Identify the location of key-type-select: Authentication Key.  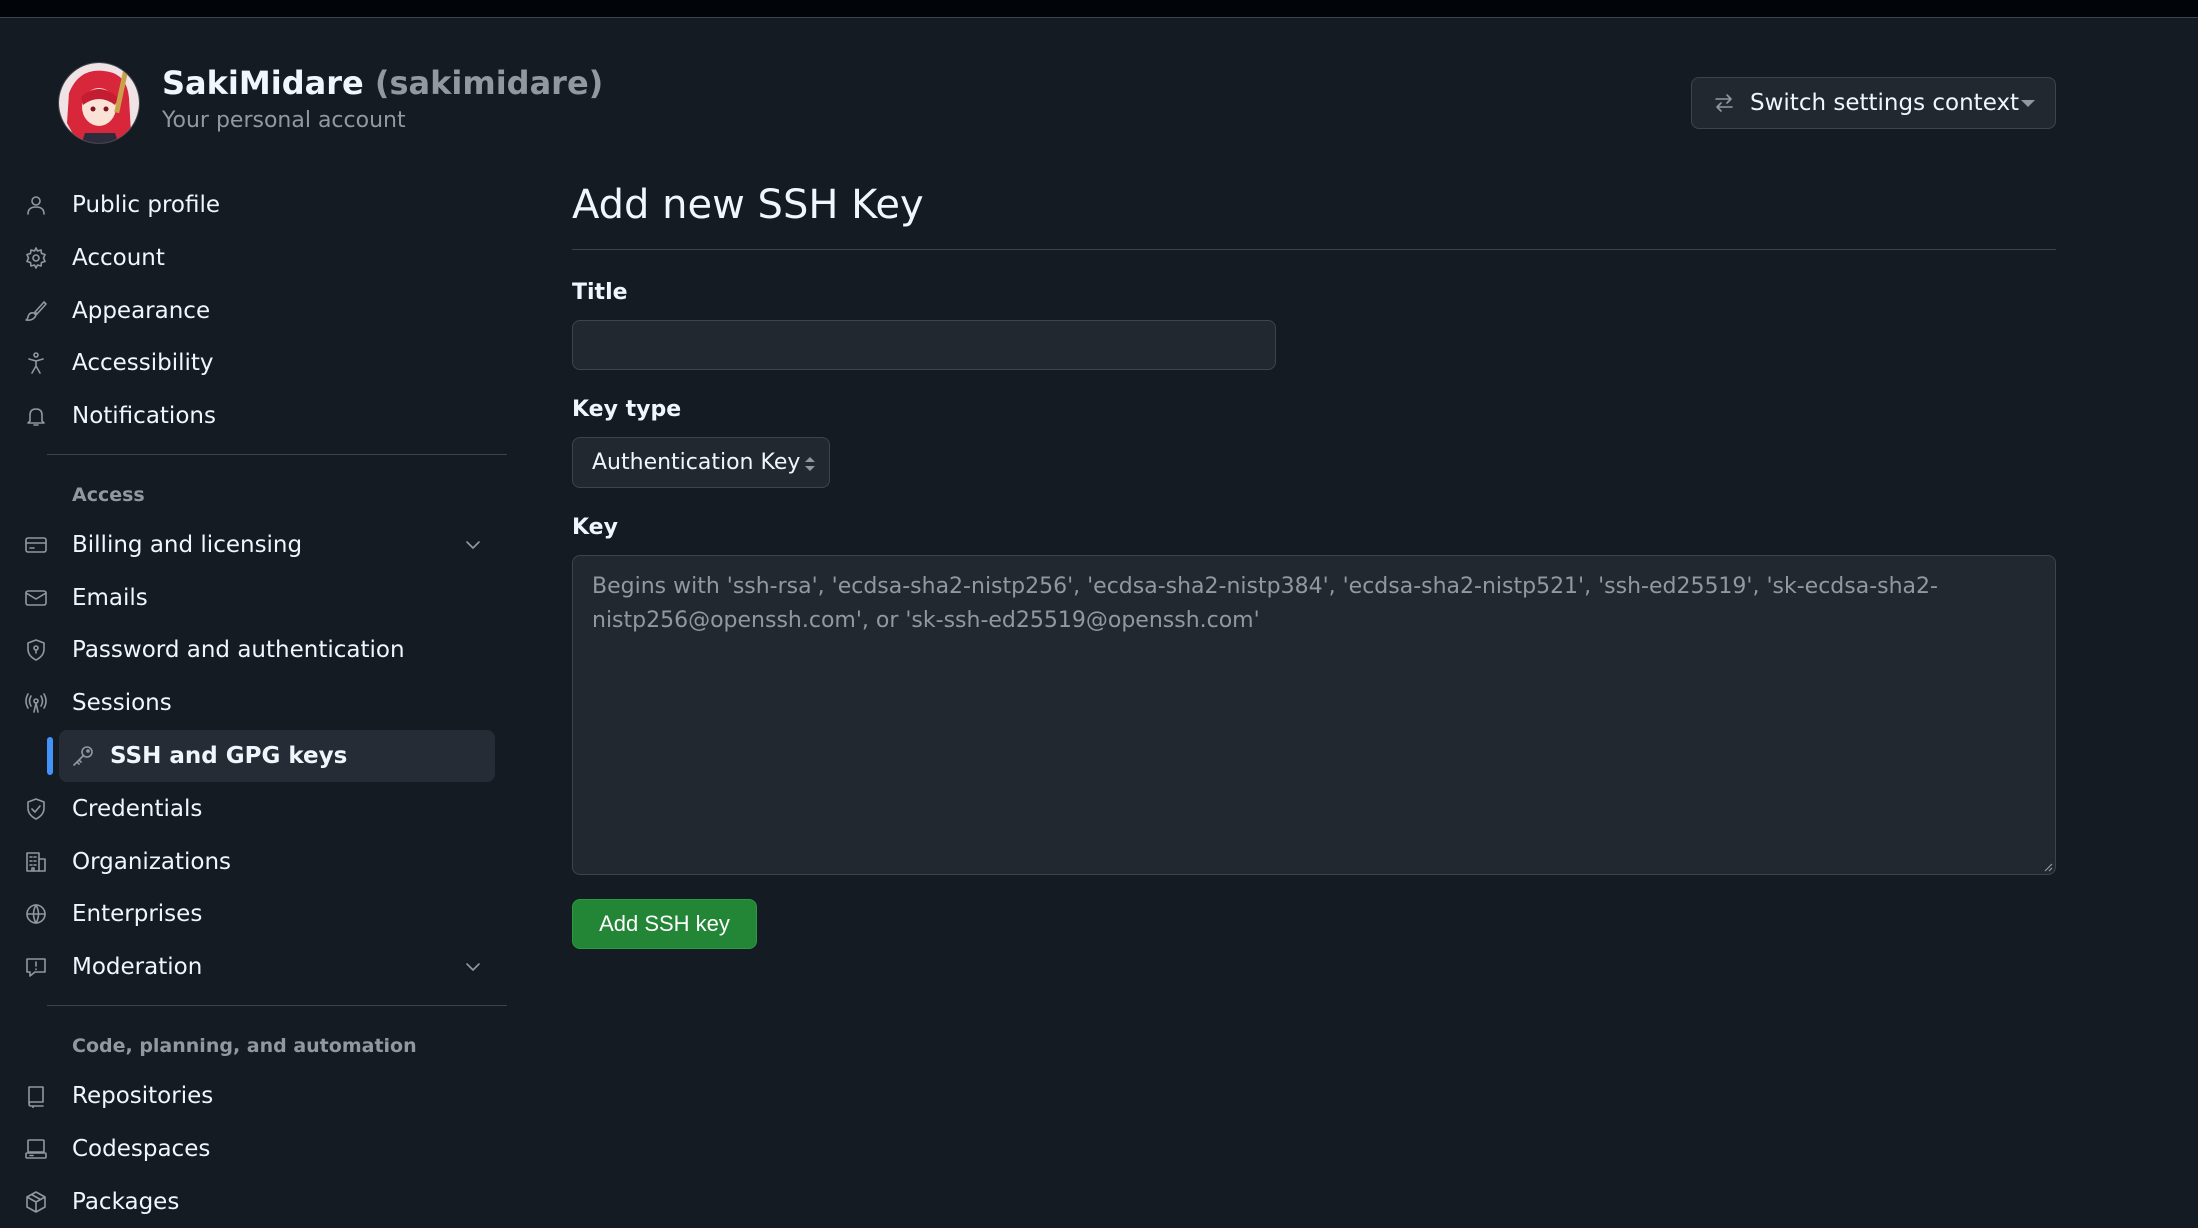
(701, 462).